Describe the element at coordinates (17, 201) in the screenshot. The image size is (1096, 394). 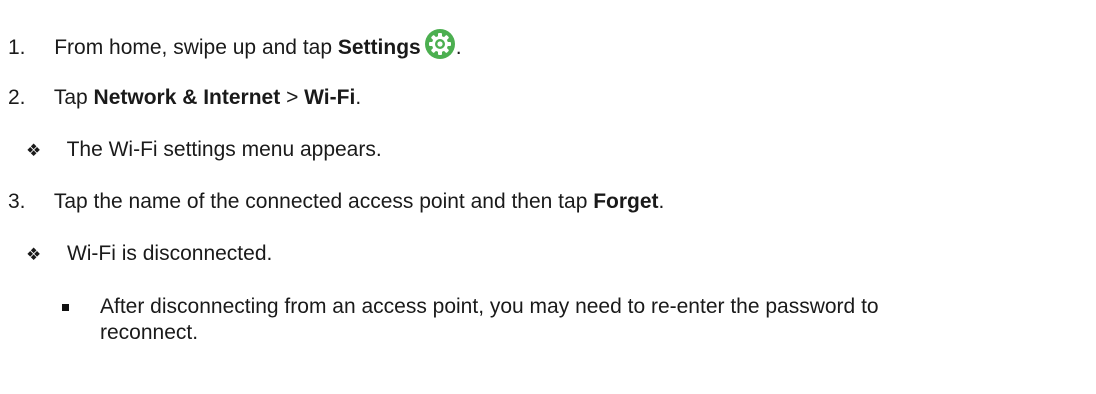
I see `step-3-number: 3.` at that location.